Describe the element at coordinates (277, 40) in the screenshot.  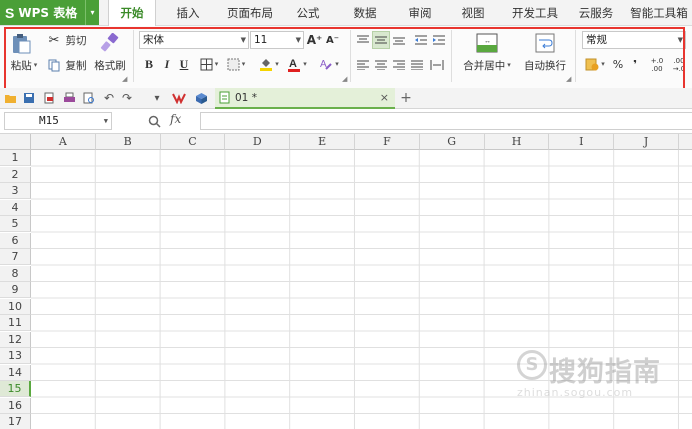
I see `font-size-select: 11 ▼` at that location.